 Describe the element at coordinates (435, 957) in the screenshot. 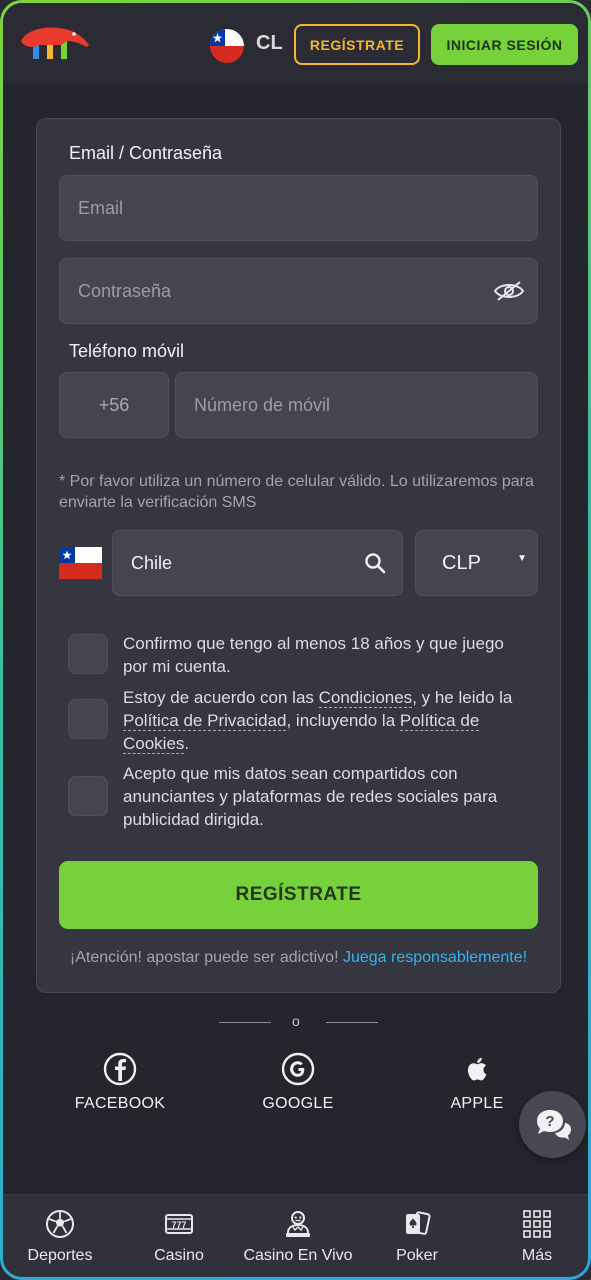

I see `responsible-gaming-link: Juega responsablemente!` at that location.